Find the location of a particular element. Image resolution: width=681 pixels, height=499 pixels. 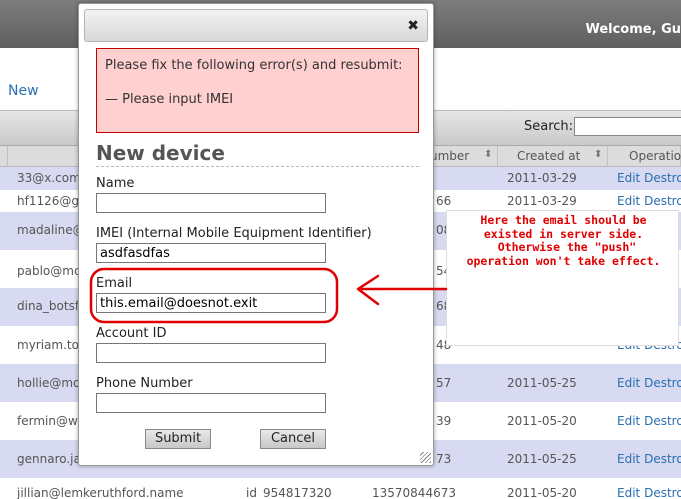

close-icon: ✖ is located at coordinates (413, 26).